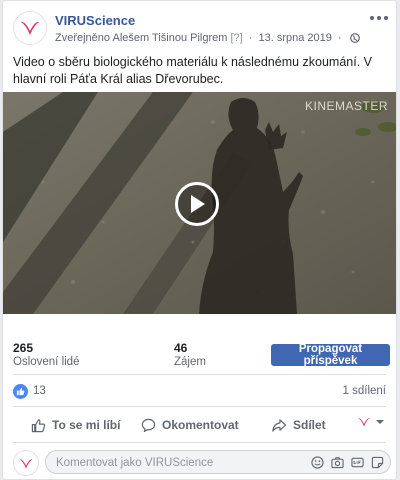 The width and height of the screenshot is (400, 480). What do you see at coordinates (181, 348) in the screenshot?
I see `engagement-value: 46` at bounding box center [181, 348].